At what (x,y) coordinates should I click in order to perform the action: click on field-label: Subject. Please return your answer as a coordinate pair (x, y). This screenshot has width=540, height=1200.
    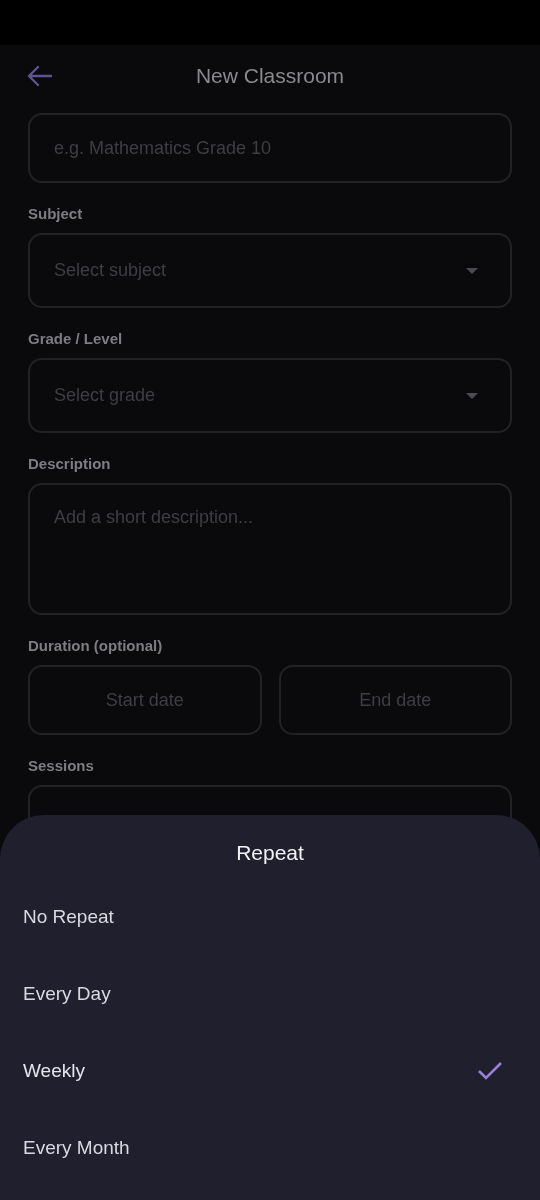
    Looking at the image, I should click on (56, 213).